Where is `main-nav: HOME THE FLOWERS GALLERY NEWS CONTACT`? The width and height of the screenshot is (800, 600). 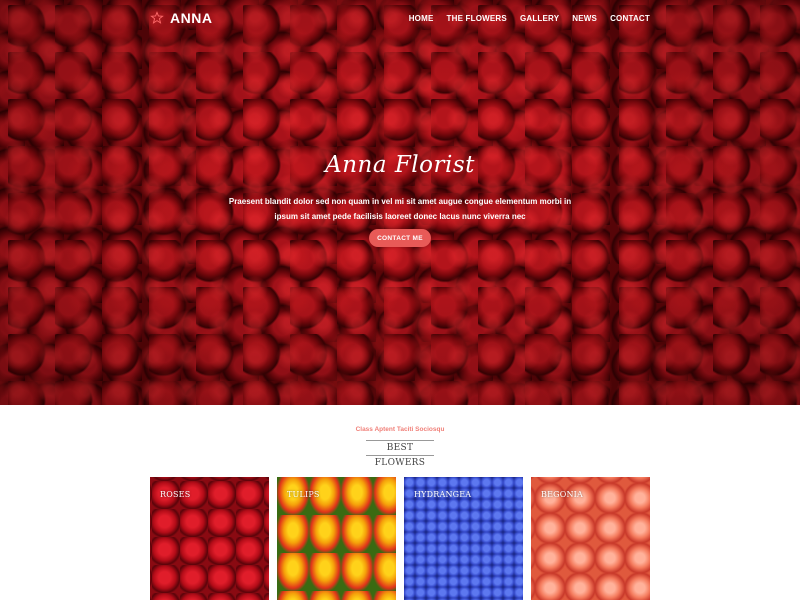
main-nav: HOME THE FLOWERS GALLERY NEWS CONTACT is located at coordinates (529, 18).